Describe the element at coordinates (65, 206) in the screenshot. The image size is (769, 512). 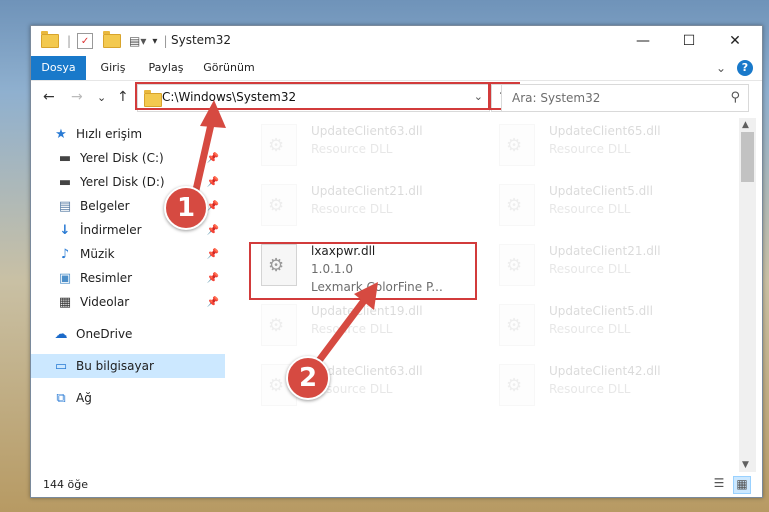
I see `document-icon: ▤` at that location.